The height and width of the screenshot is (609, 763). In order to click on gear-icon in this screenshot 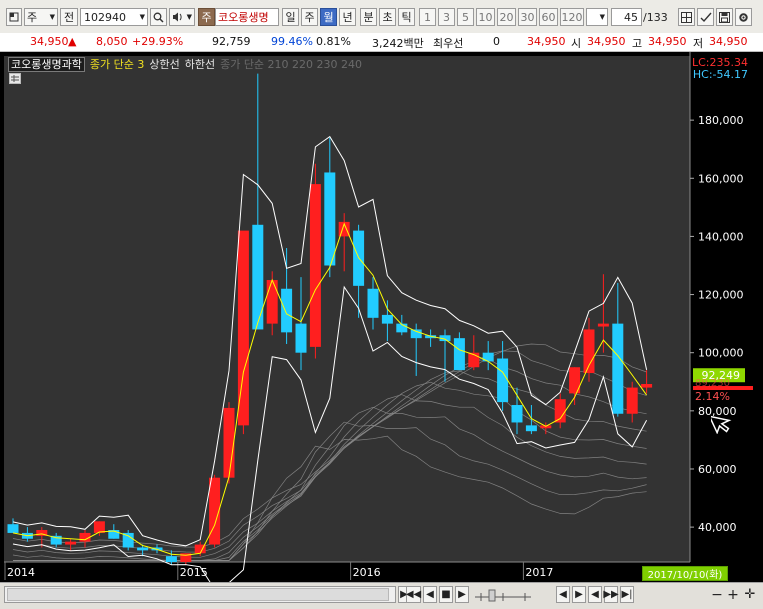, I will do `click(743, 17)`.